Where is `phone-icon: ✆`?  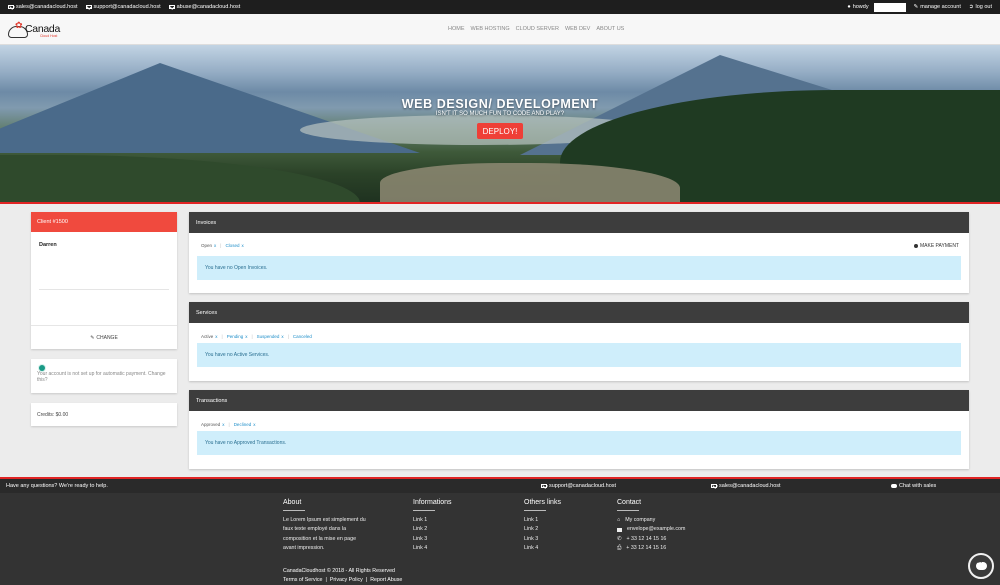 phone-icon: ✆ is located at coordinates (619, 538).